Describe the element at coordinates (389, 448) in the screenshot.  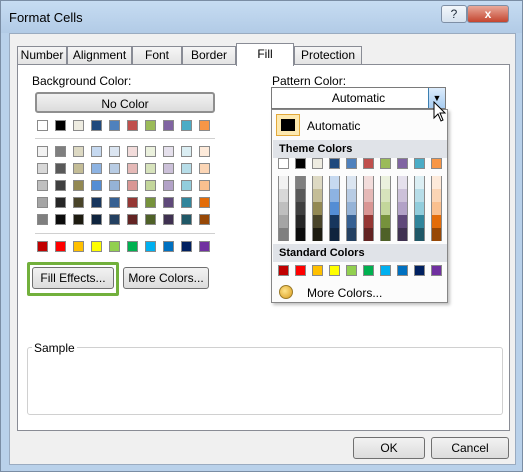
I see `ok-button: OK` at that location.